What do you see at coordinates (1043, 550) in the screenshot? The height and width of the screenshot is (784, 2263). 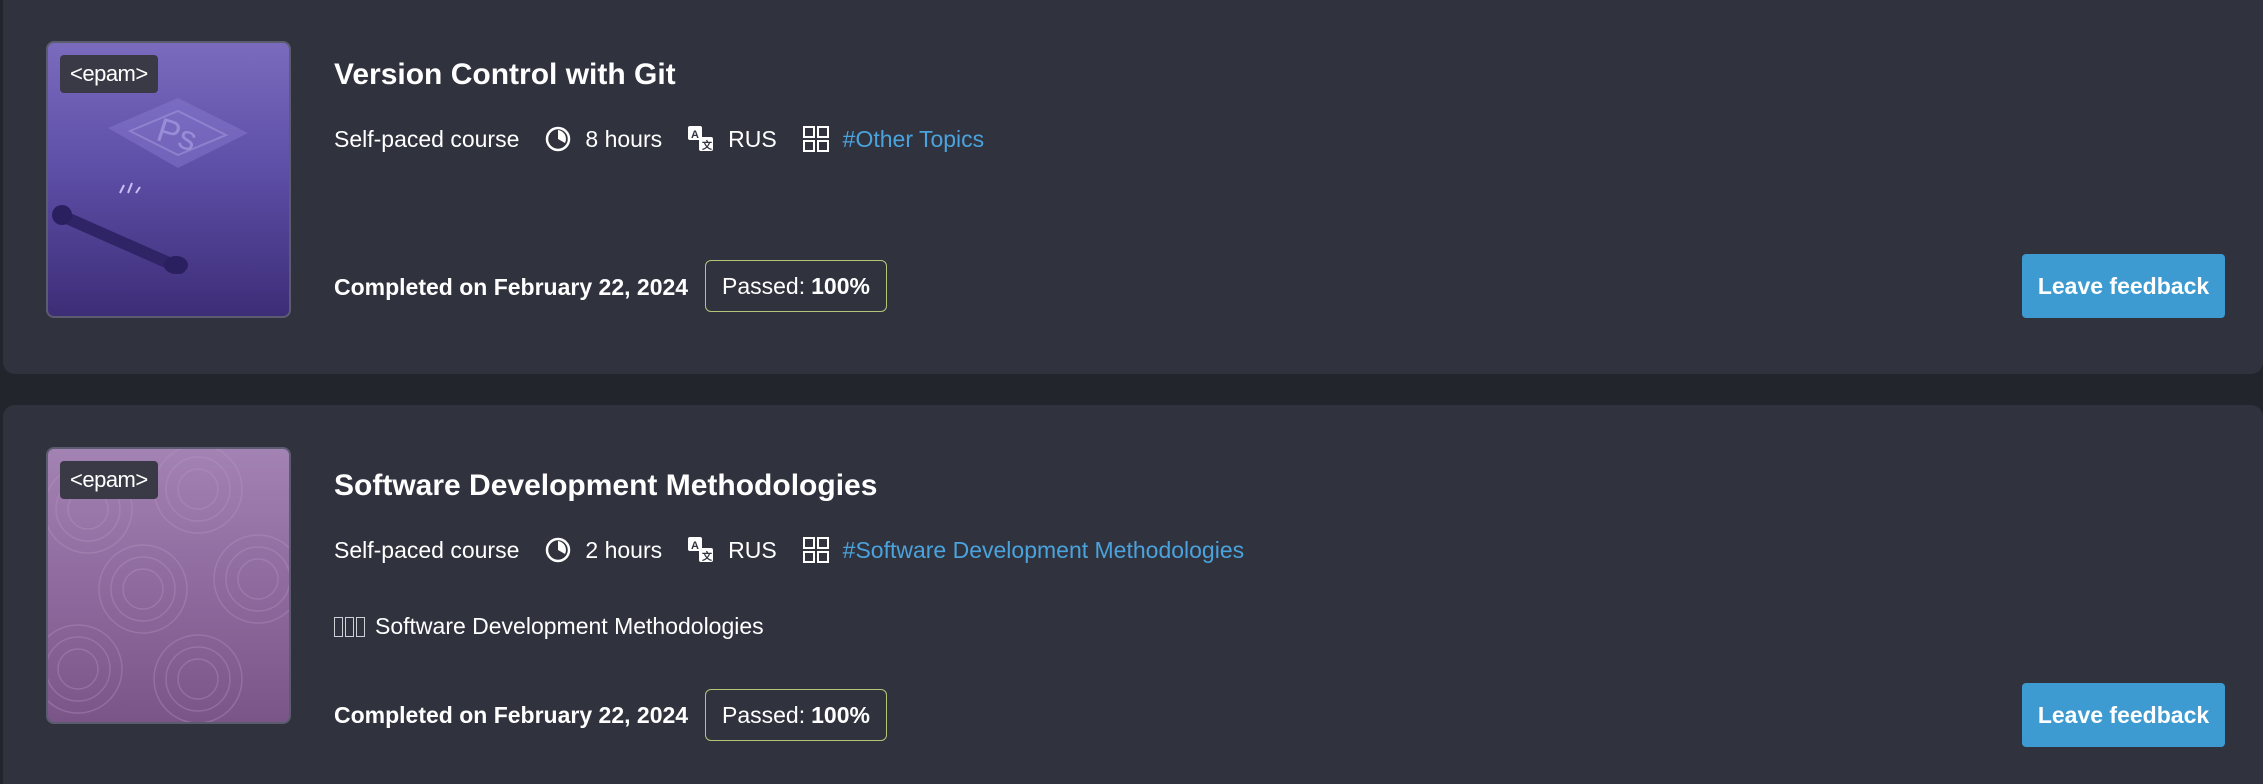 I see `course-tag-link: #Software Development Methodologies` at bounding box center [1043, 550].